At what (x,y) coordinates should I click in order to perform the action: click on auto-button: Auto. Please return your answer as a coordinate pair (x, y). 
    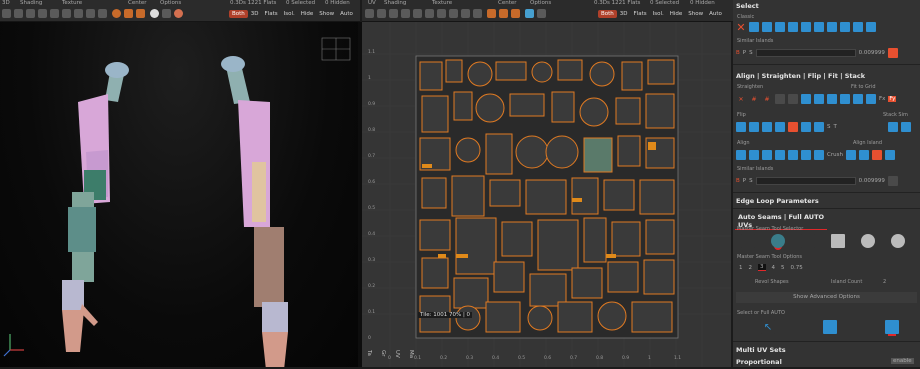
    Looking at the image, I should click on (346, 14).